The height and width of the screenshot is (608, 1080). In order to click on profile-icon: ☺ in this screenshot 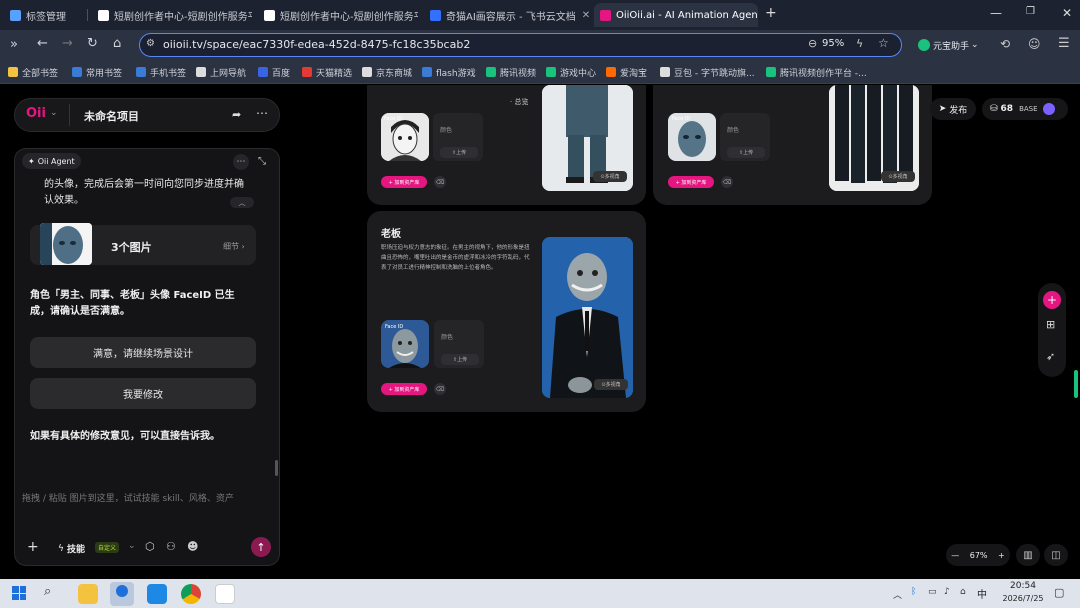, I will do `click(1034, 44)`.